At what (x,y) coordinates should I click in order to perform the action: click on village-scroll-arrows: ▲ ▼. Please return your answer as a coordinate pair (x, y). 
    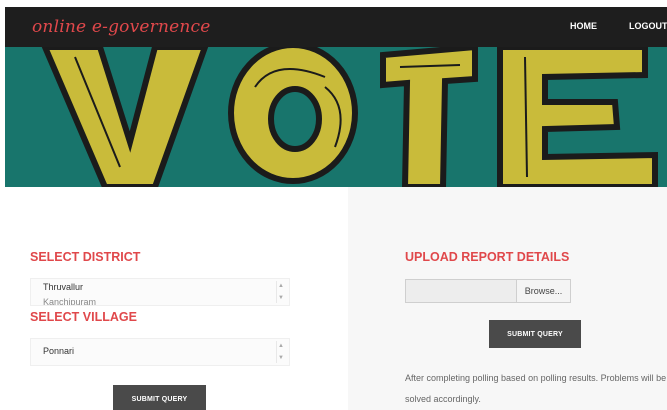
    Looking at the image, I should click on (280, 352).